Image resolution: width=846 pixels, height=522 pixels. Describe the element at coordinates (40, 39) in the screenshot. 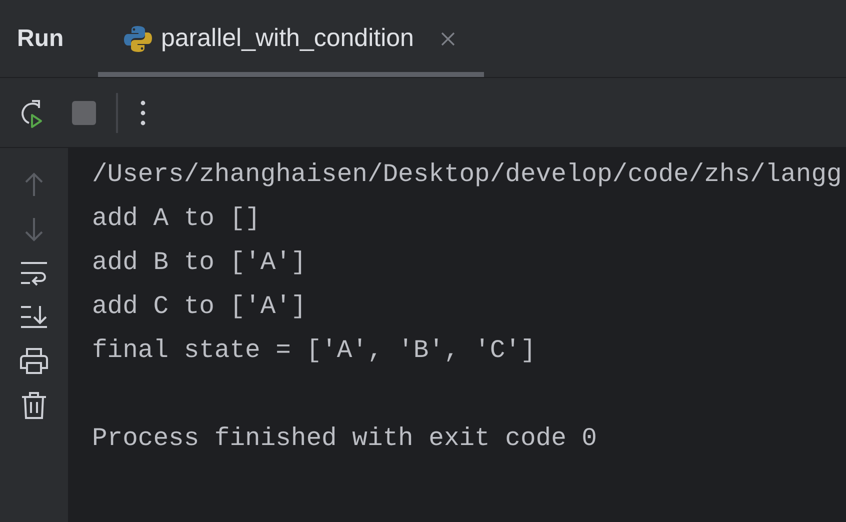

I see `panel-title: Run` at that location.